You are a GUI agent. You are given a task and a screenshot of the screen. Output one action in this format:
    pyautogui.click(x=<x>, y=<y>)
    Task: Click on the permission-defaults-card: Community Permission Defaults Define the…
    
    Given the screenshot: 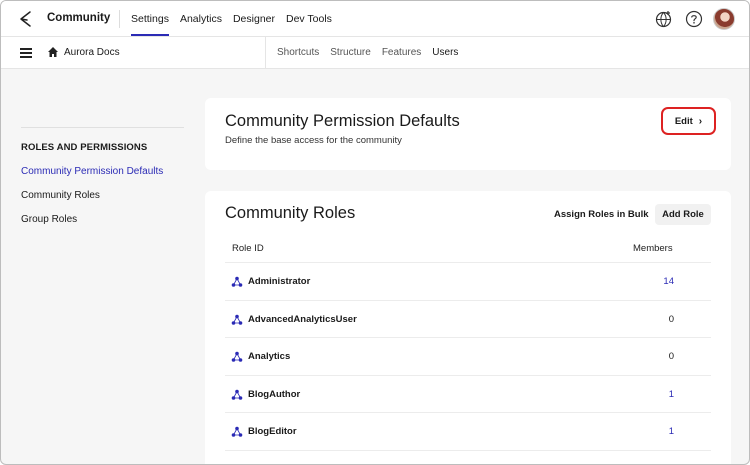 What is the action you would take?
    pyautogui.click(x=468, y=134)
    